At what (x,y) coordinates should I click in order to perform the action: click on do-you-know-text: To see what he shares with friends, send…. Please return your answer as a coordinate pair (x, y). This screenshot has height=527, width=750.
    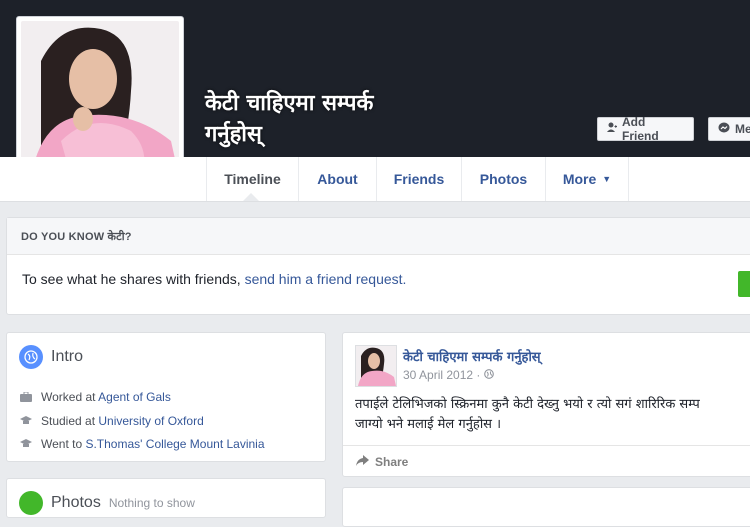
    Looking at the image, I should click on (214, 279).